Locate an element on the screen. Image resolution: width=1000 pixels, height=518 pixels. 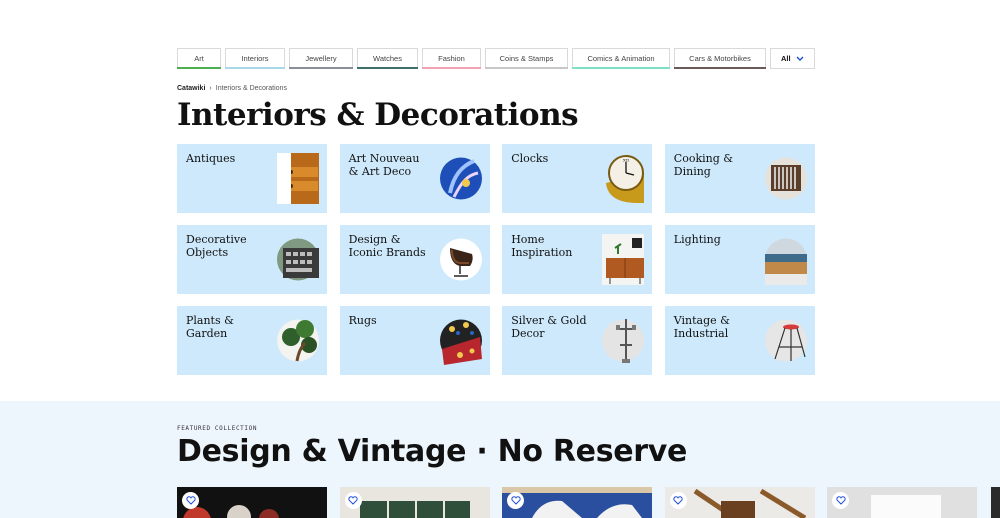
category-tile-label: Home Inspiration is located at coordinates (542, 246).